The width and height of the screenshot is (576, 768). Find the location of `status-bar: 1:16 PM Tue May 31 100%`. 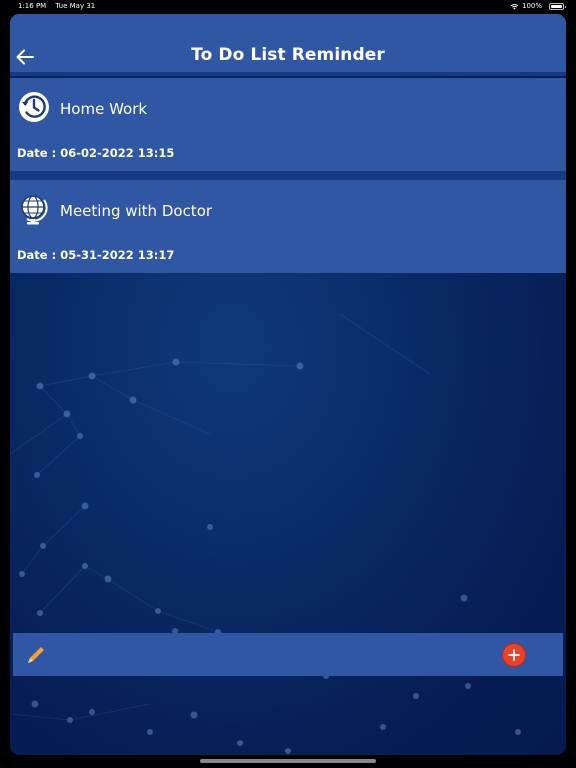

status-bar: 1:16 PM Tue May 31 100% is located at coordinates (288, 6).